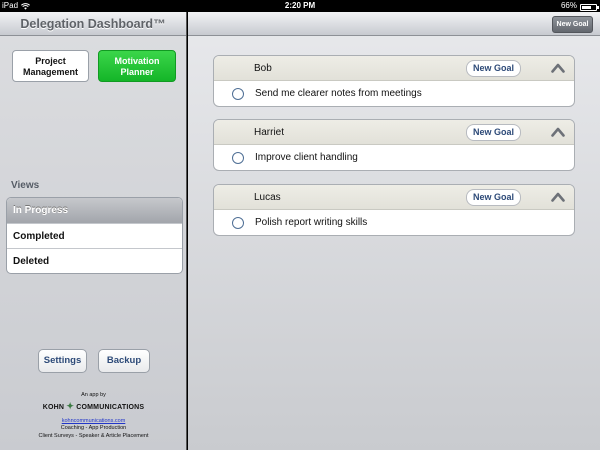 This screenshot has width=600, height=450. I want to click on goal-text: Improve client handling, so click(306, 157).